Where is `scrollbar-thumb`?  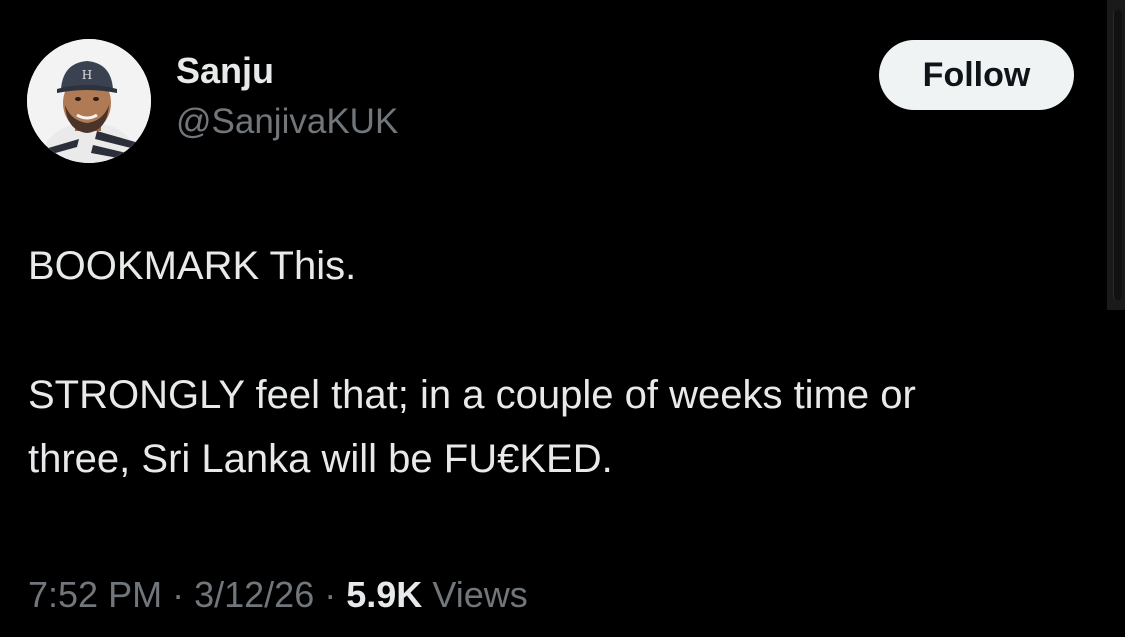 scrollbar-thumb is located at coordinates (1117, 155).